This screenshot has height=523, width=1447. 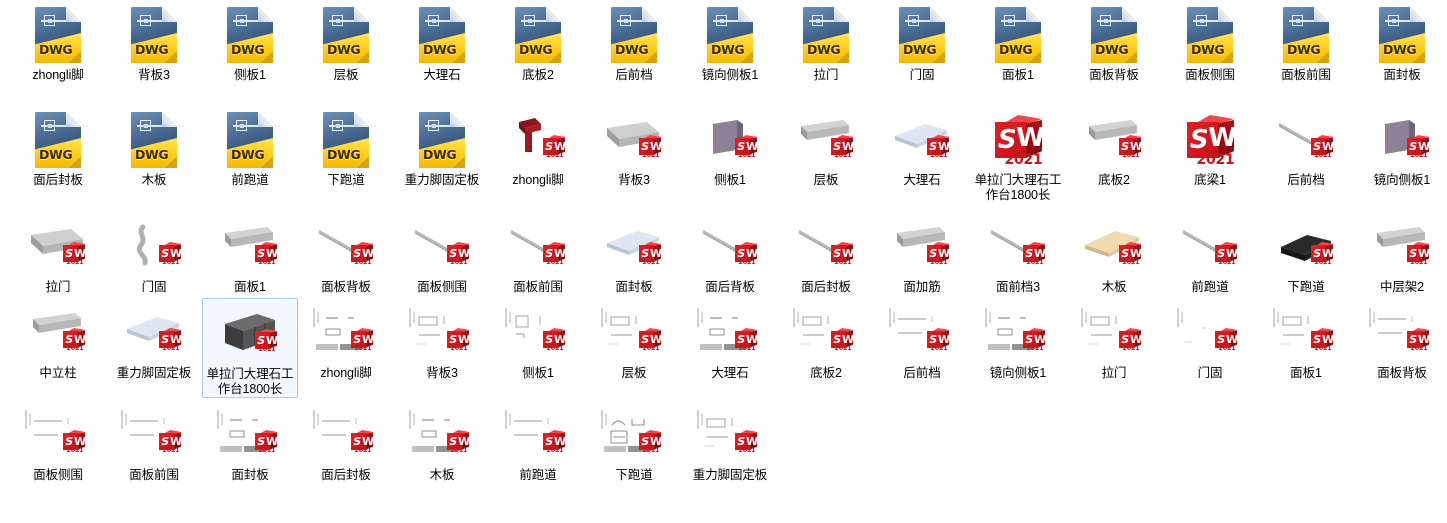 I want to click on file-item: DWG 底板2, so click(x=538, y=41).